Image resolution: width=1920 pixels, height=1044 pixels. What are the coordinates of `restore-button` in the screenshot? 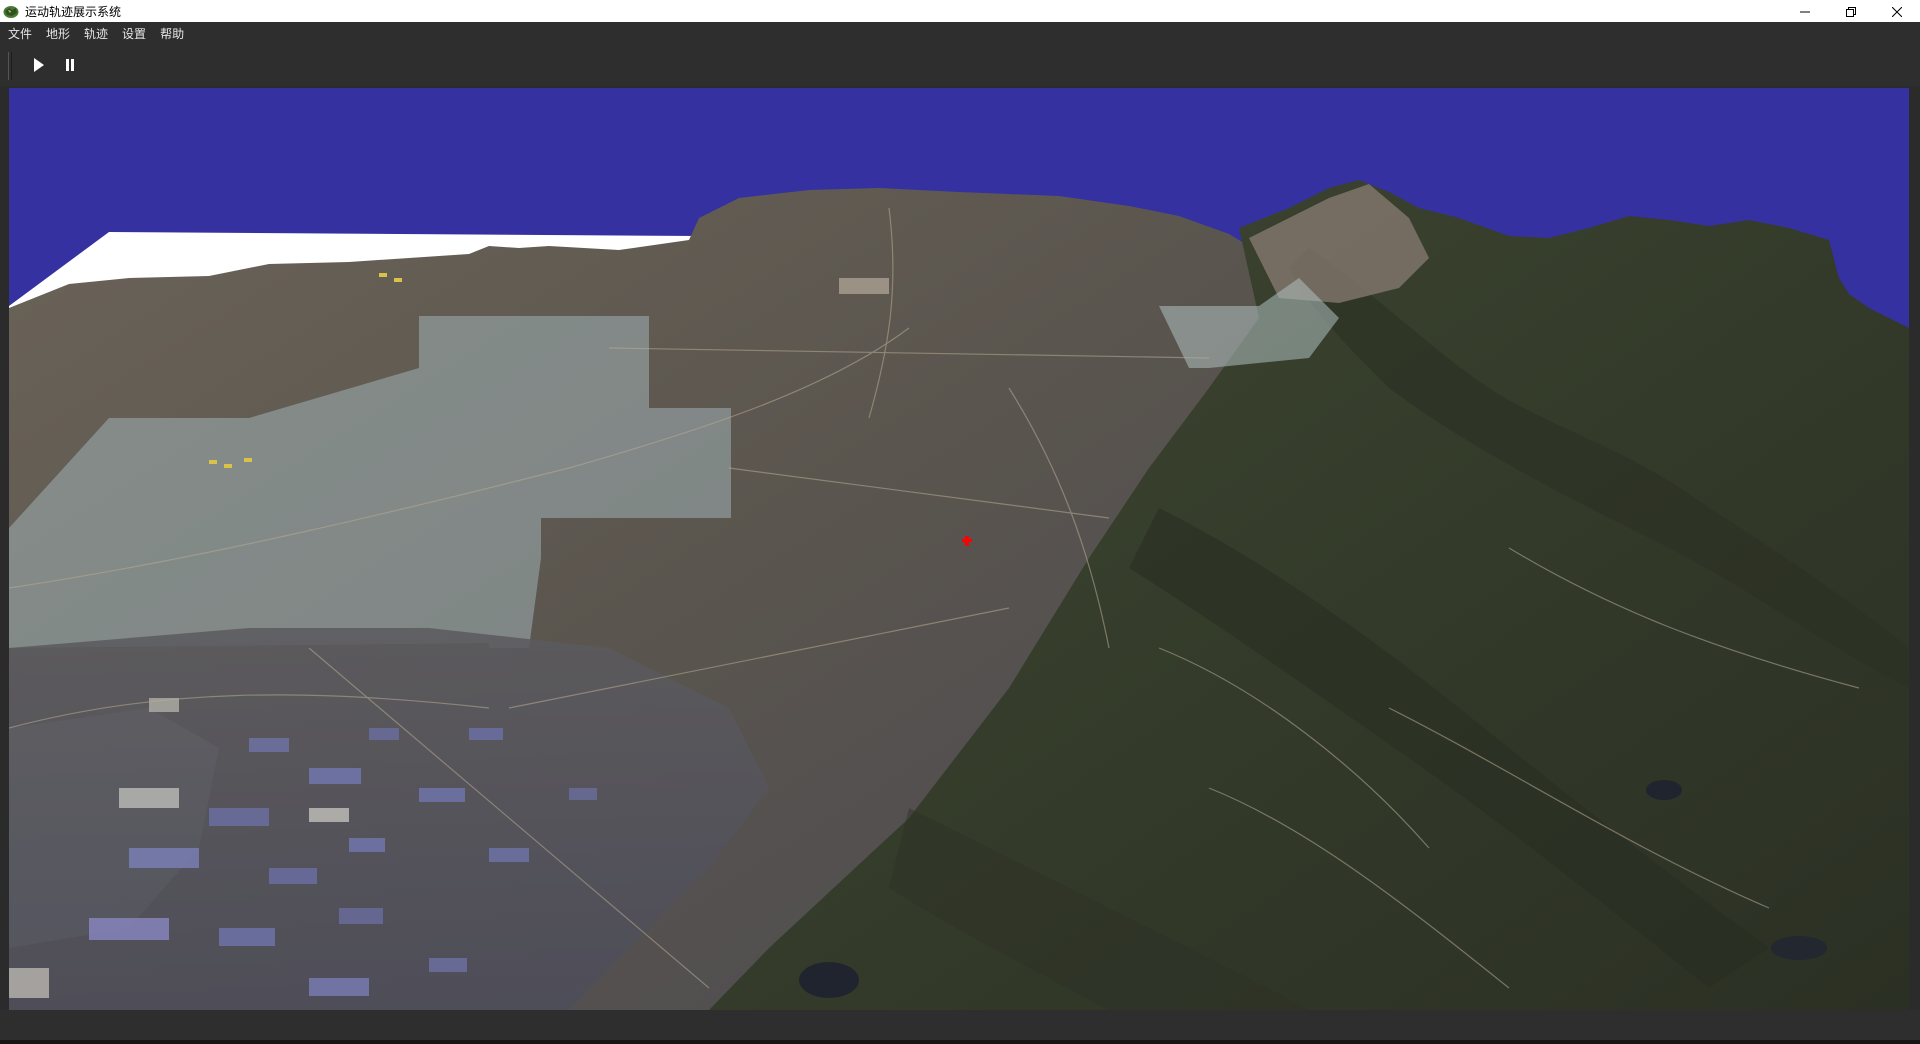 It's located at (1851, 11).